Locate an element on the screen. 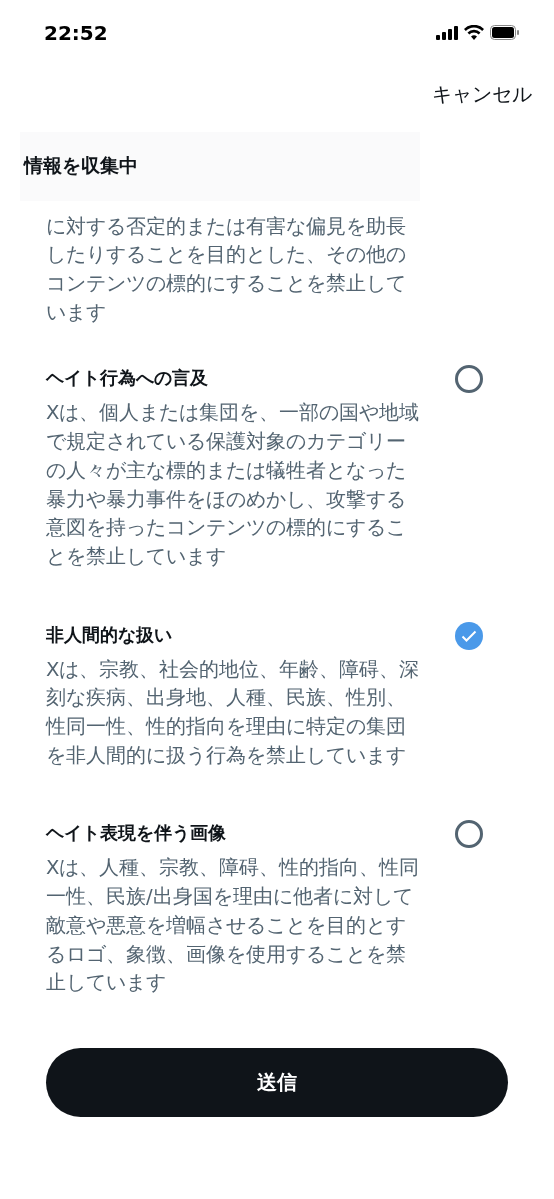 This screenshot has width=554, height=1199. check-icon is located at coordinates (469, 635).